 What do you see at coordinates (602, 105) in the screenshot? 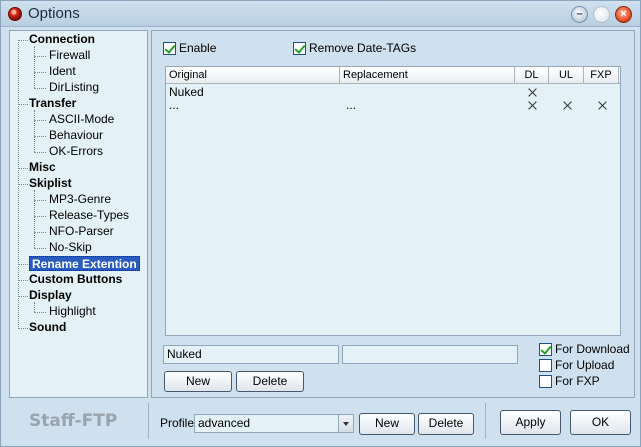
I see `cell-fxp-mark` at bounding box center [602, 105].